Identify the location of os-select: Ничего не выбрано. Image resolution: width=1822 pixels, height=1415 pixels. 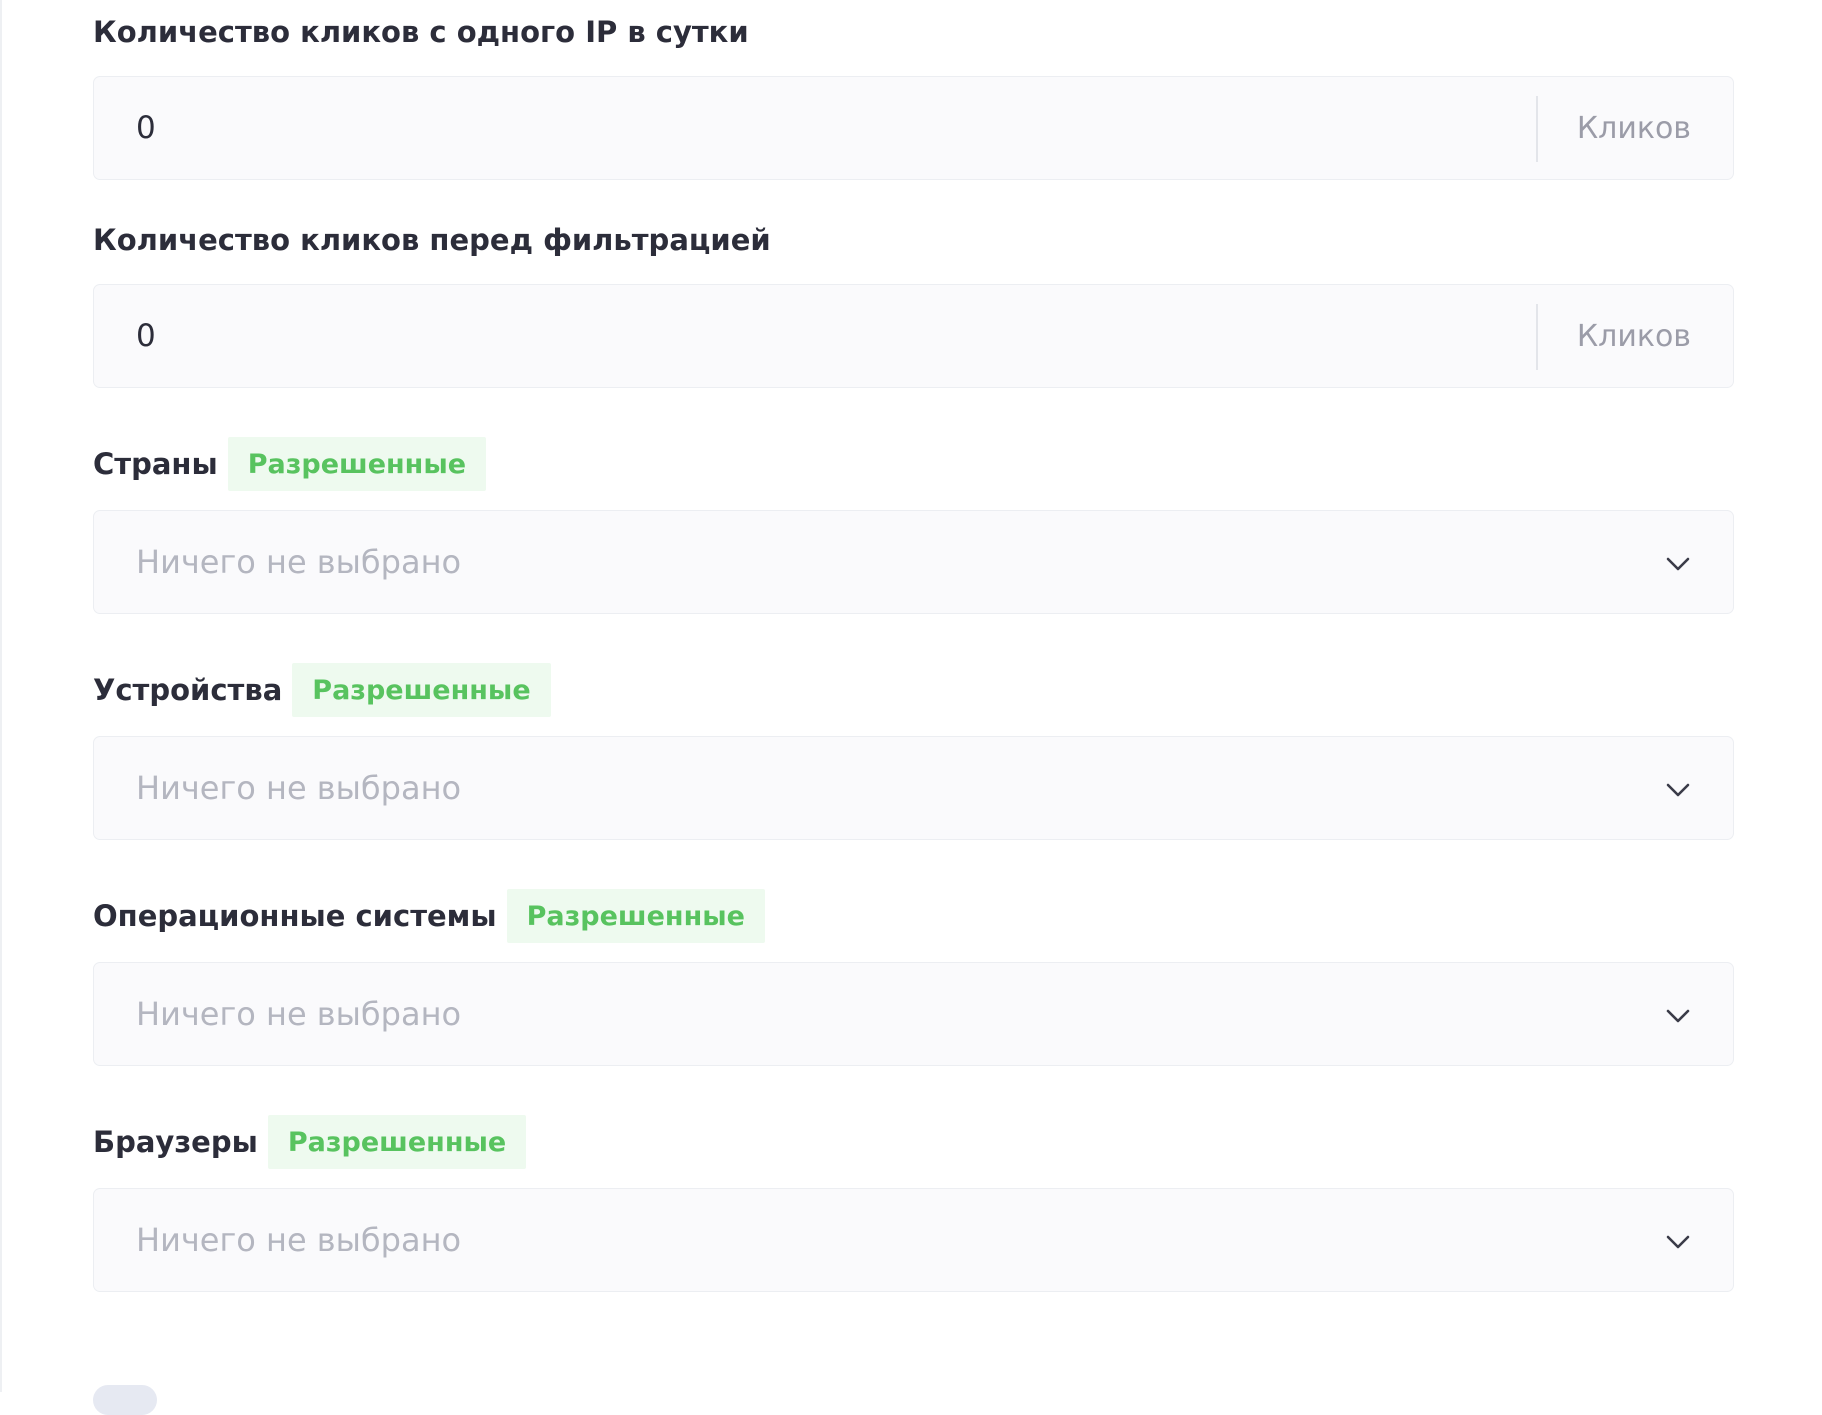
(913, 1014).